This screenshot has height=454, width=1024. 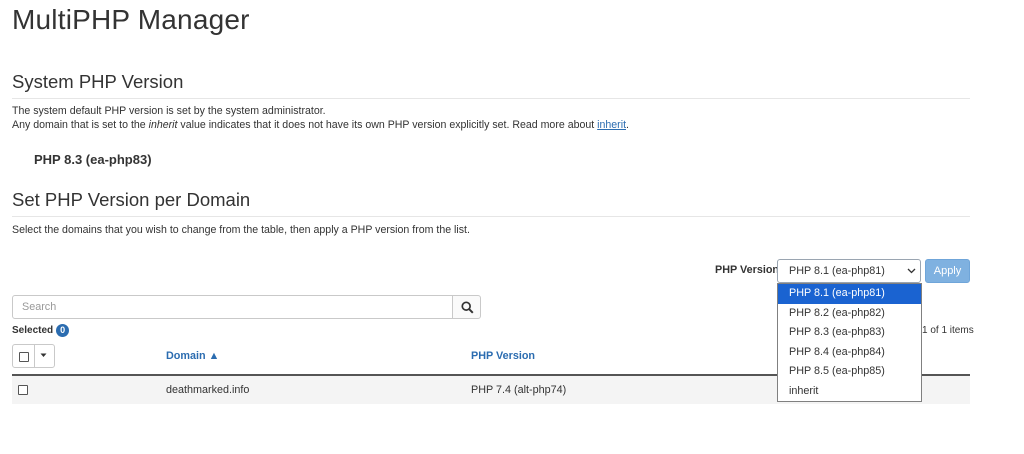 What do you see at coordinates (948, 330) in the screenshot?
I see `pagination-info: 1 of 1 items` at bounding box center [948, 330].